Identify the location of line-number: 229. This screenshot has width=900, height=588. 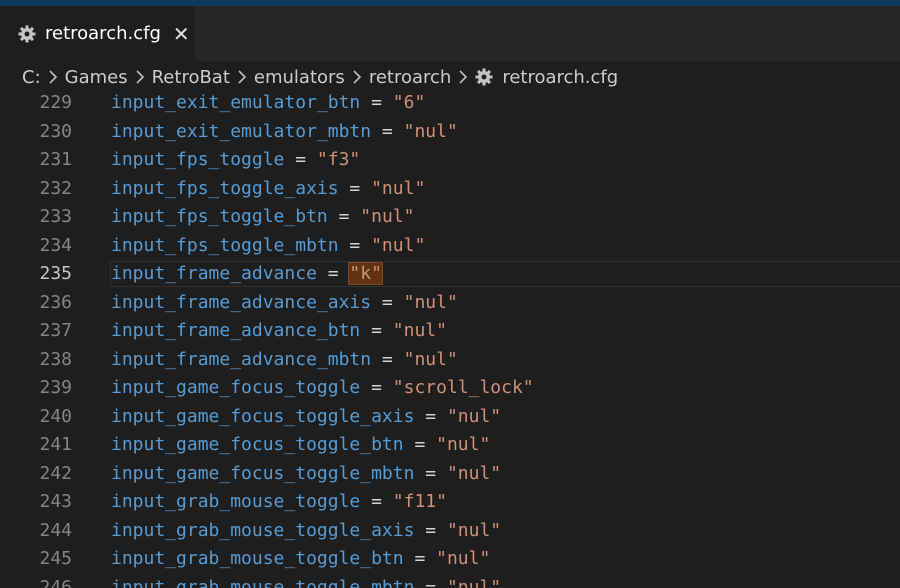
(55, 103).